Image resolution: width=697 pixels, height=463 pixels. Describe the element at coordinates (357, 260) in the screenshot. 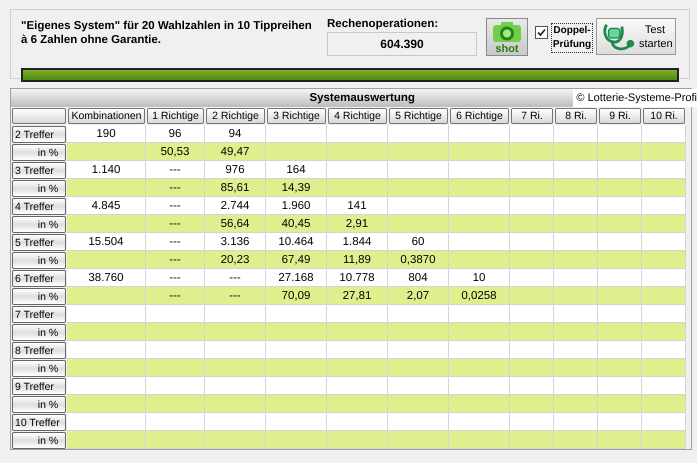

I see `table-cell: 11,89` at that location.